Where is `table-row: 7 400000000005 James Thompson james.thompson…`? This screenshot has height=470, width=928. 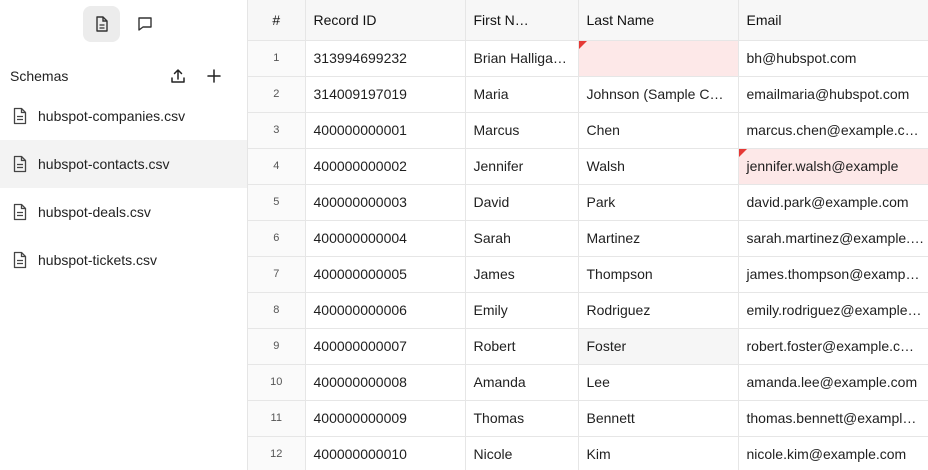
table-row: 7 400000000005 James Thompson james.thompson… is located at coordinates (588, 274).